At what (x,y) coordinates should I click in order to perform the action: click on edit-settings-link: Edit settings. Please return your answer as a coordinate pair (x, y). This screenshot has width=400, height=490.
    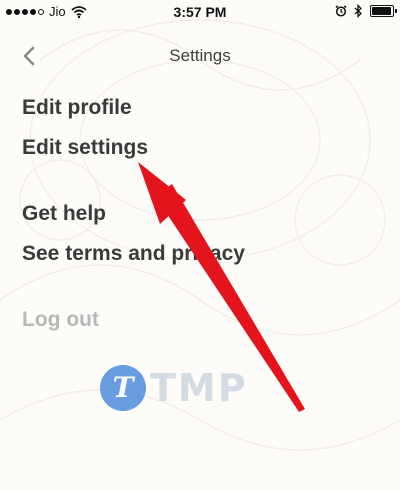
    Looking at the image, I should click on (85, 148).